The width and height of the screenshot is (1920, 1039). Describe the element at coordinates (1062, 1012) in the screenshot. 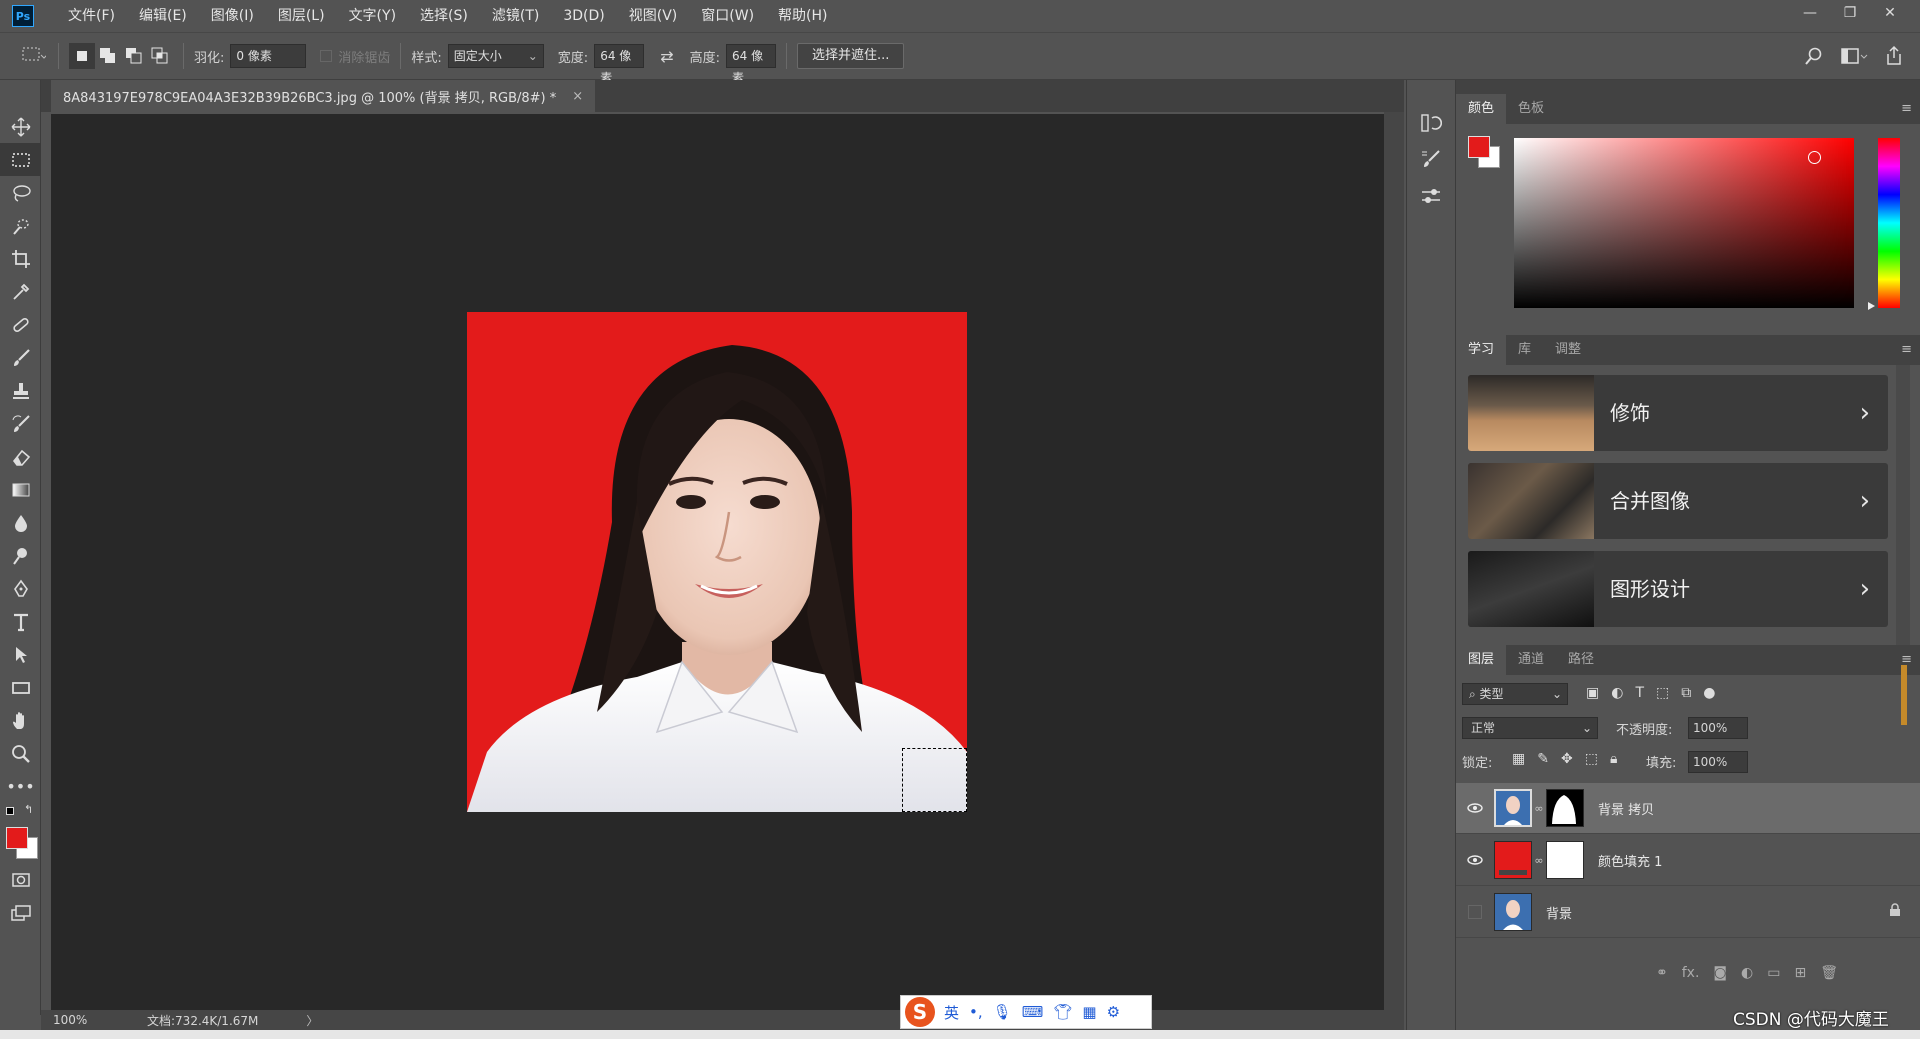

I see `skin-icon: 👕︎` at that location.